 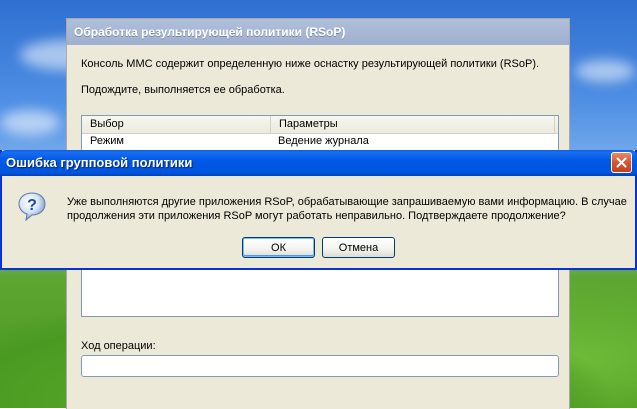 I want to click on list-item: Режим Ведение журнала, so click(x=320, y=141).